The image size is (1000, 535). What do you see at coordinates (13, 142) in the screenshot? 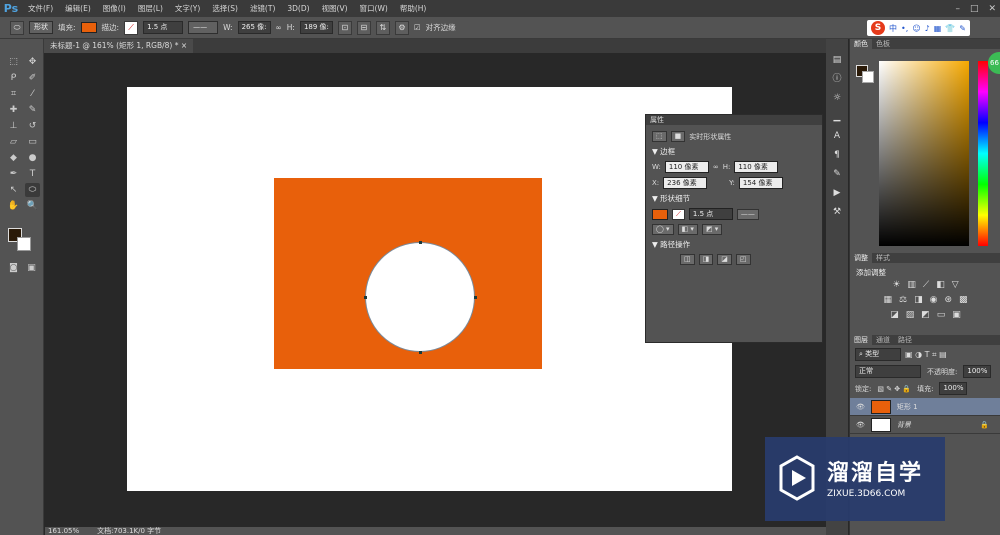
I see `eraser-tool-icon: ▱` at bounding box center [13, 142].